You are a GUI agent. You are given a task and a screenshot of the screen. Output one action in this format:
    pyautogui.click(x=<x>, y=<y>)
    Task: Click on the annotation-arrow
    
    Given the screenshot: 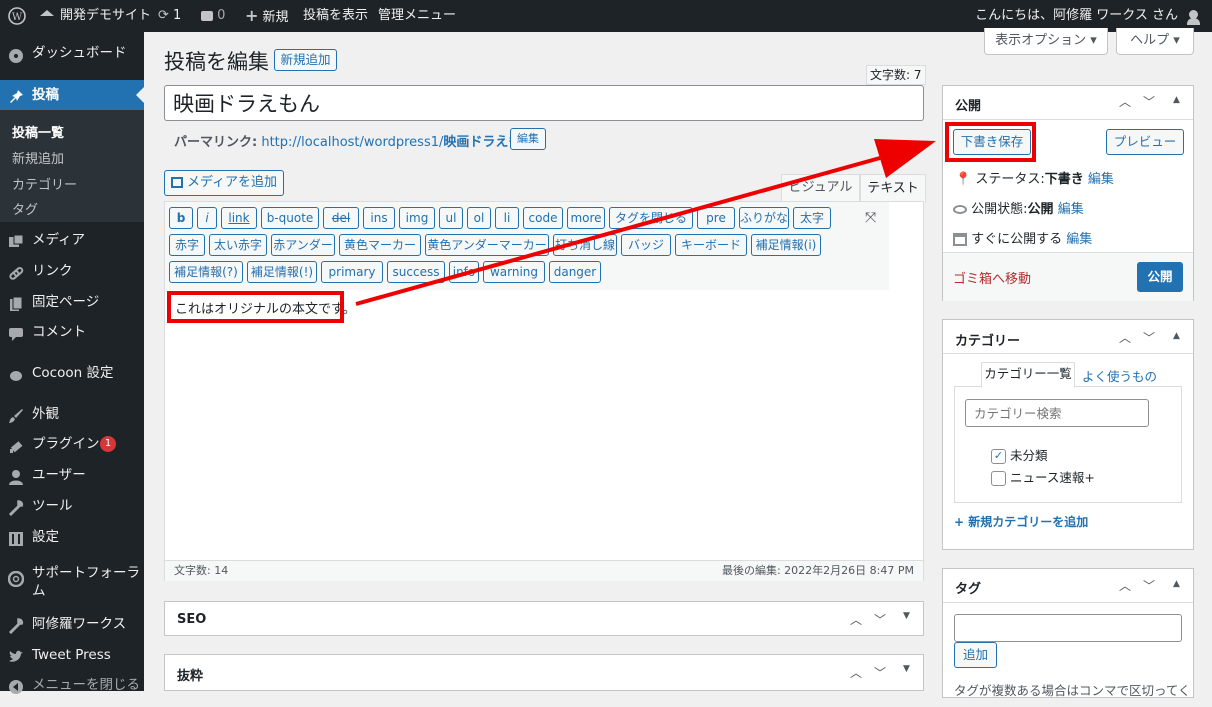 What is the action you would take?
    pyautogui.click(x=645, y=222)
    